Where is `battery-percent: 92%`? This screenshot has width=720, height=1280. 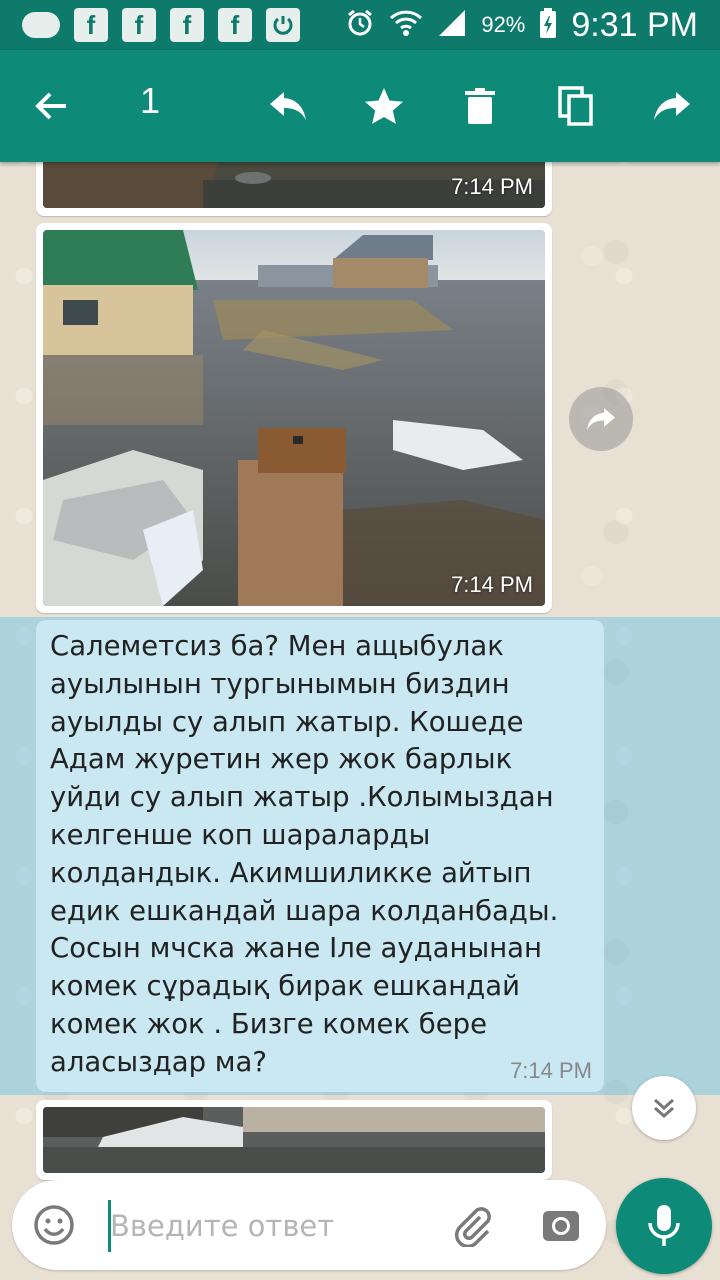 battery-percent: 92% is located at coordinates (503, 24).